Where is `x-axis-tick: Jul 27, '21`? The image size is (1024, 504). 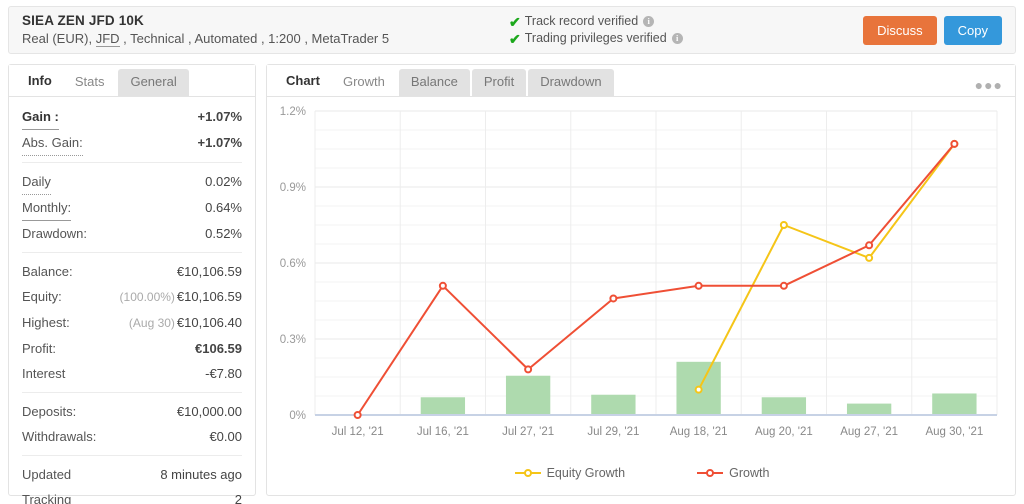
x-axis-tick: Jul 27, '21 is located at coordinates (528, 432).